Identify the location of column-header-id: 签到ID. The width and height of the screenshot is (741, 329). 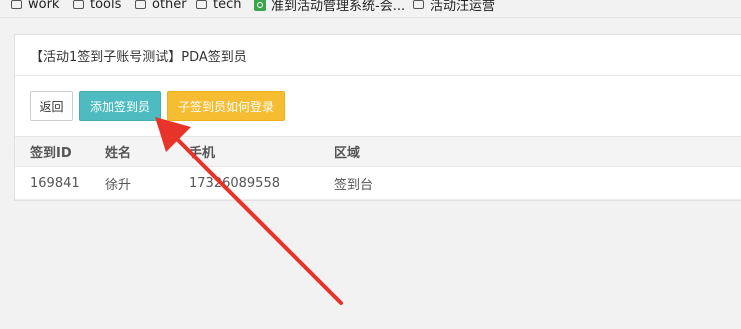
(51, 151).